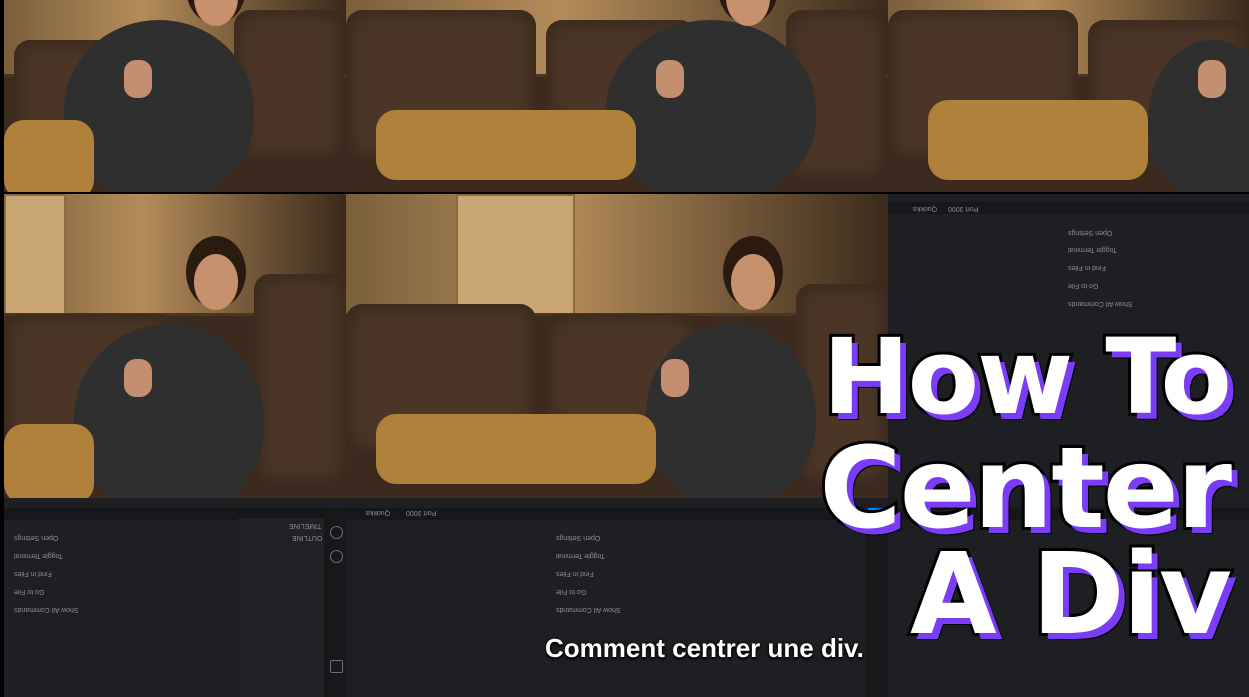 The height and width of the screenshot is (697, 1249). I want to click on extensions-icon, so click(336, 666).